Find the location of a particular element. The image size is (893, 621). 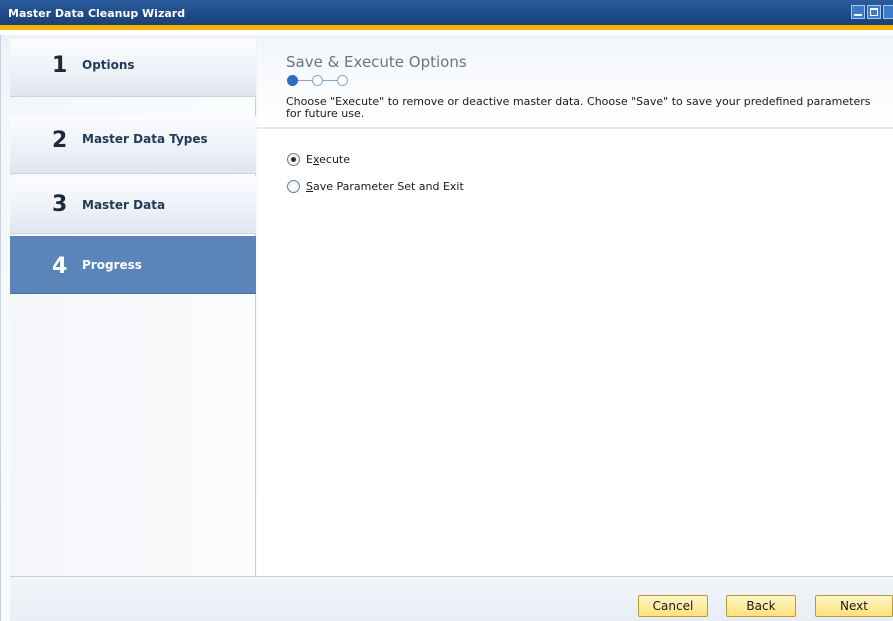

execute-option: Execute is located at coordinates (318, 159).